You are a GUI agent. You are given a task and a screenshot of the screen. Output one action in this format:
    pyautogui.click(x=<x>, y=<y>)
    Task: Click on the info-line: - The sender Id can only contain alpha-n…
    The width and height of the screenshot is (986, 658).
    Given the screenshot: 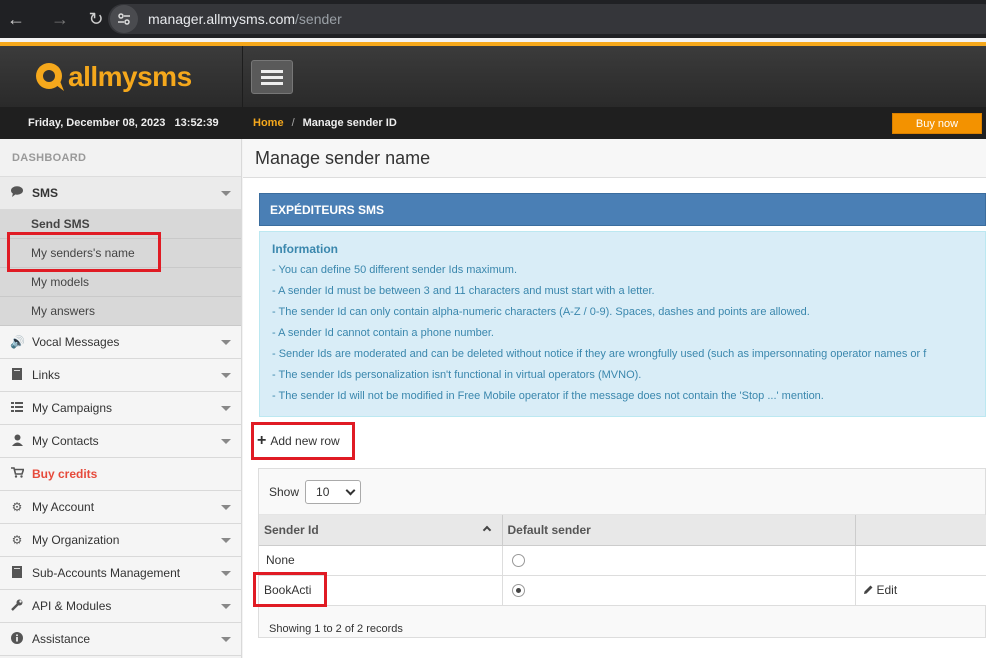 What is the action you would take?
    pyautogui.click(x=541, y=312)
    